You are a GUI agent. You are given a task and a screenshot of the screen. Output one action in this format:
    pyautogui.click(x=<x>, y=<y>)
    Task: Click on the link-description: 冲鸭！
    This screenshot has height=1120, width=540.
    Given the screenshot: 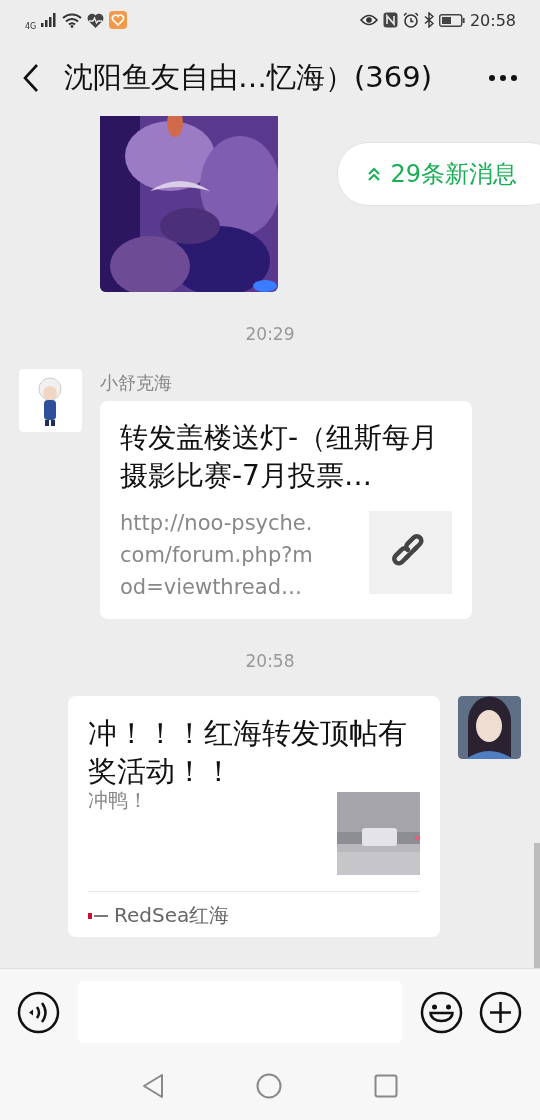 What is the action you would take?
    pyautogui.click(x=118, y=800)
    